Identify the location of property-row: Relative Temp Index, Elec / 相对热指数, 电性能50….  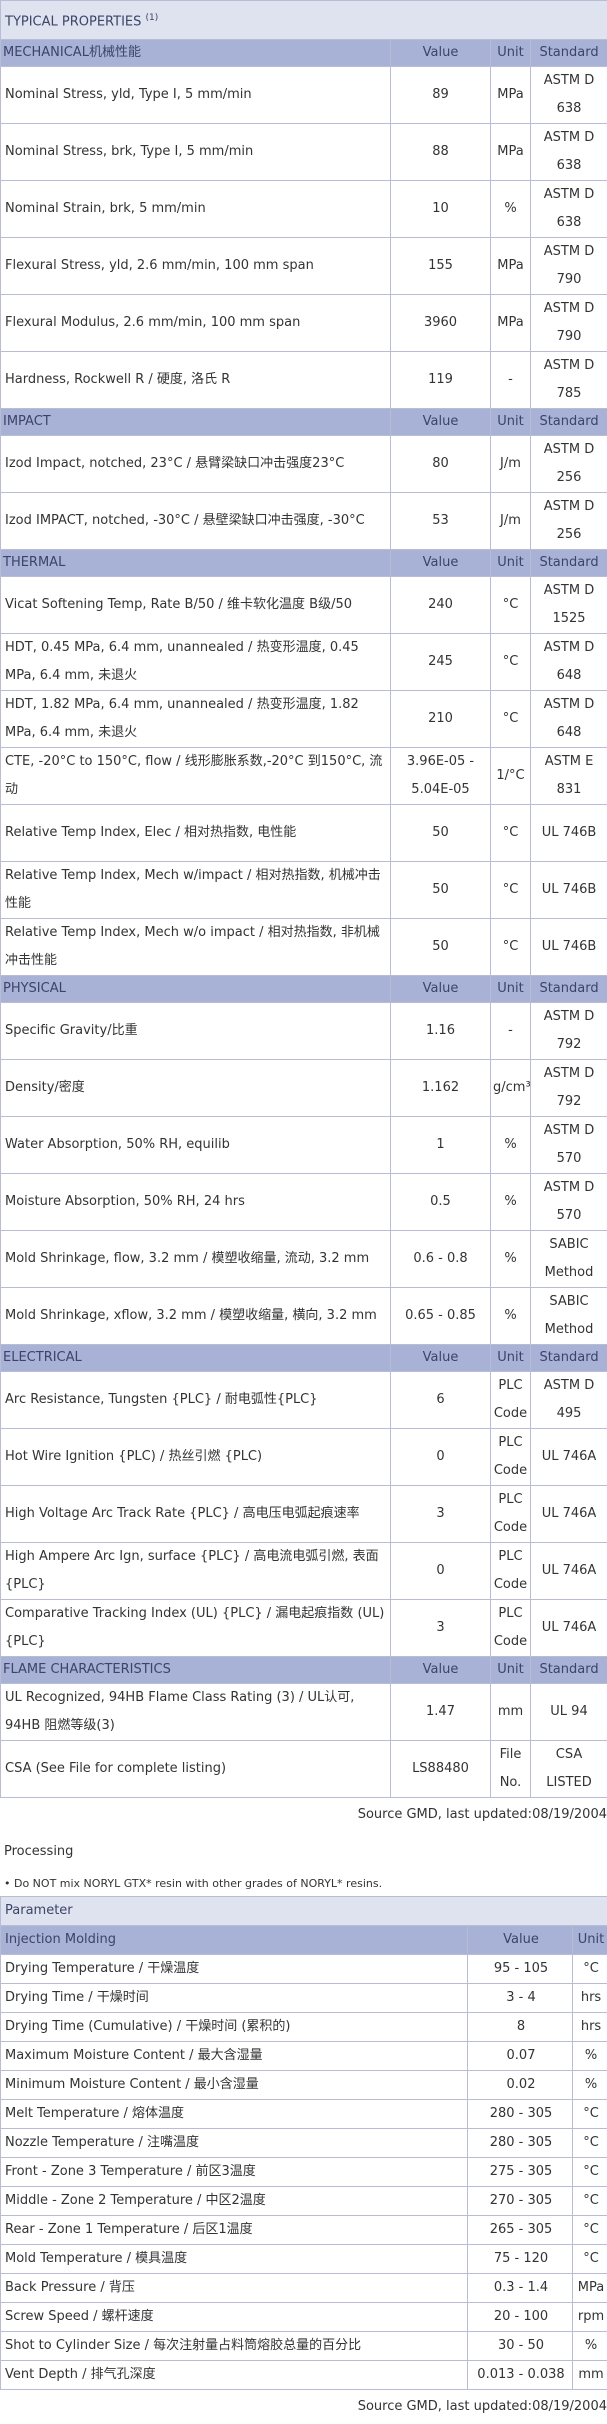
(304, 833).